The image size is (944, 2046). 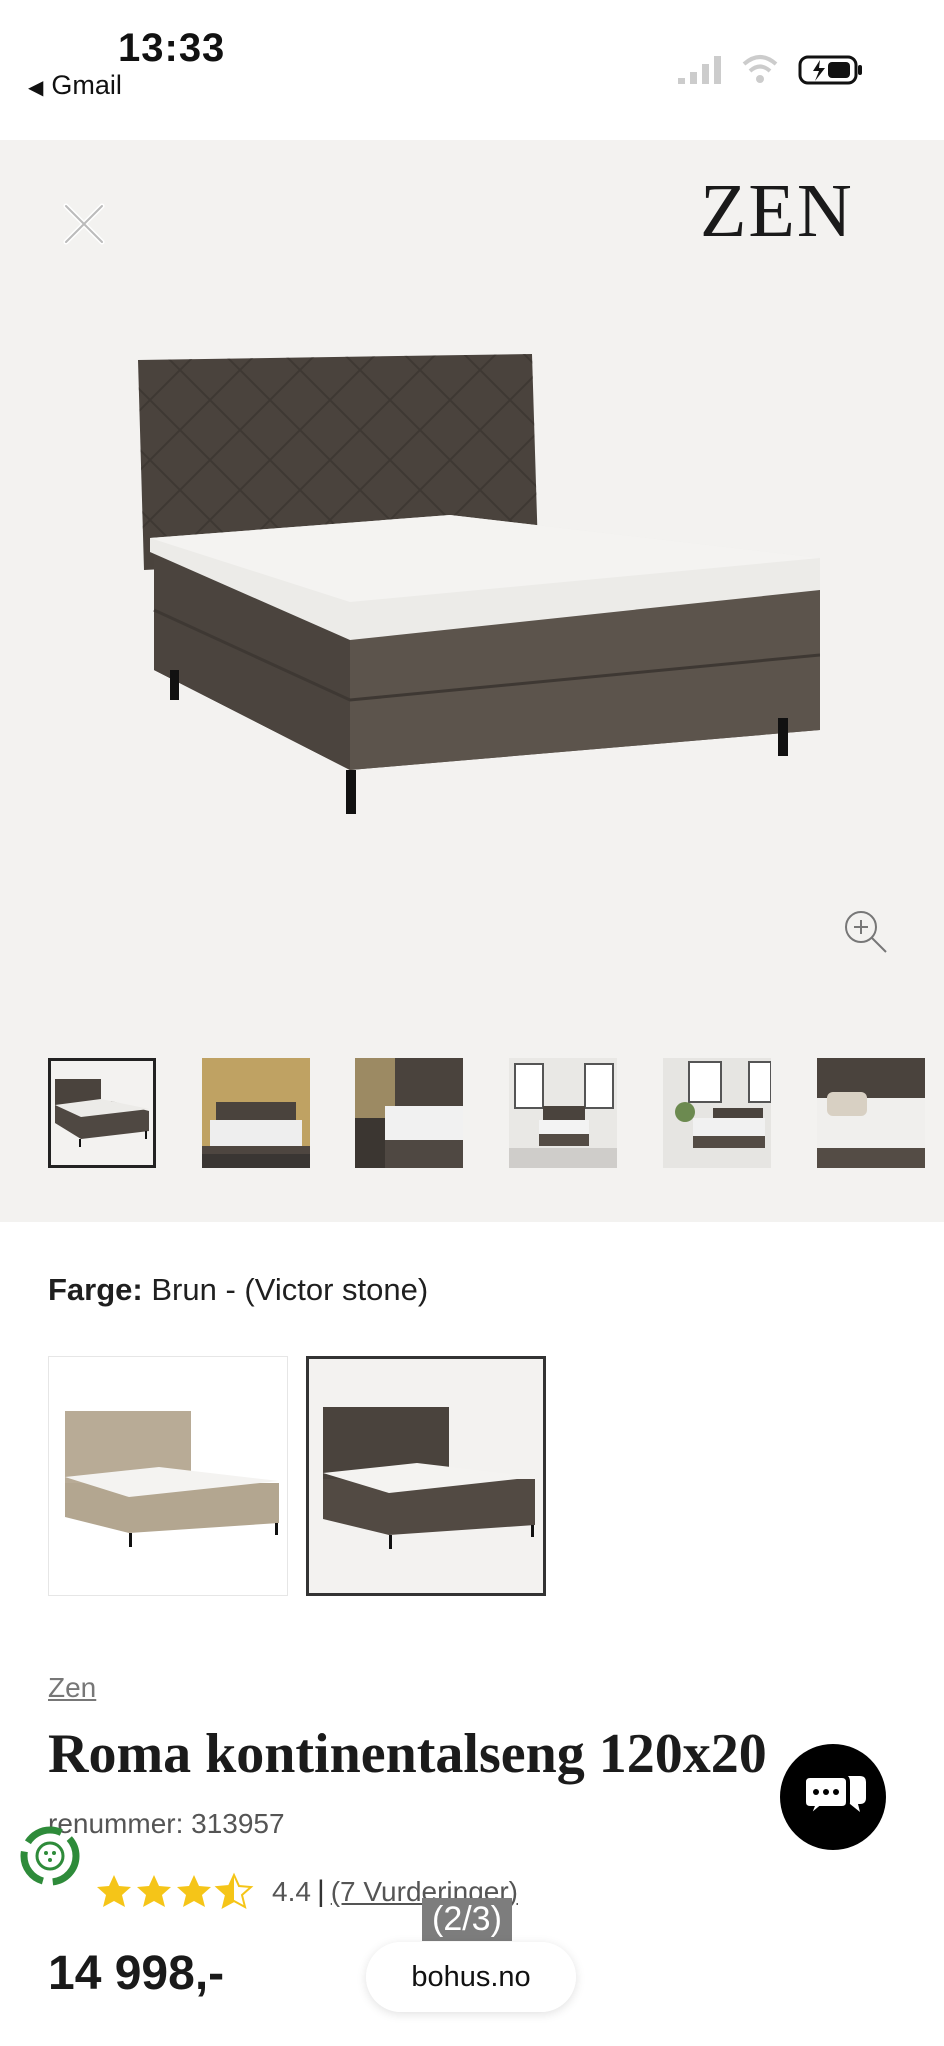 What do you see at coordinates (429, 1478) in the screenshot?
I see `bed-brown-swatch-image` at bounding box center [429, 1478].